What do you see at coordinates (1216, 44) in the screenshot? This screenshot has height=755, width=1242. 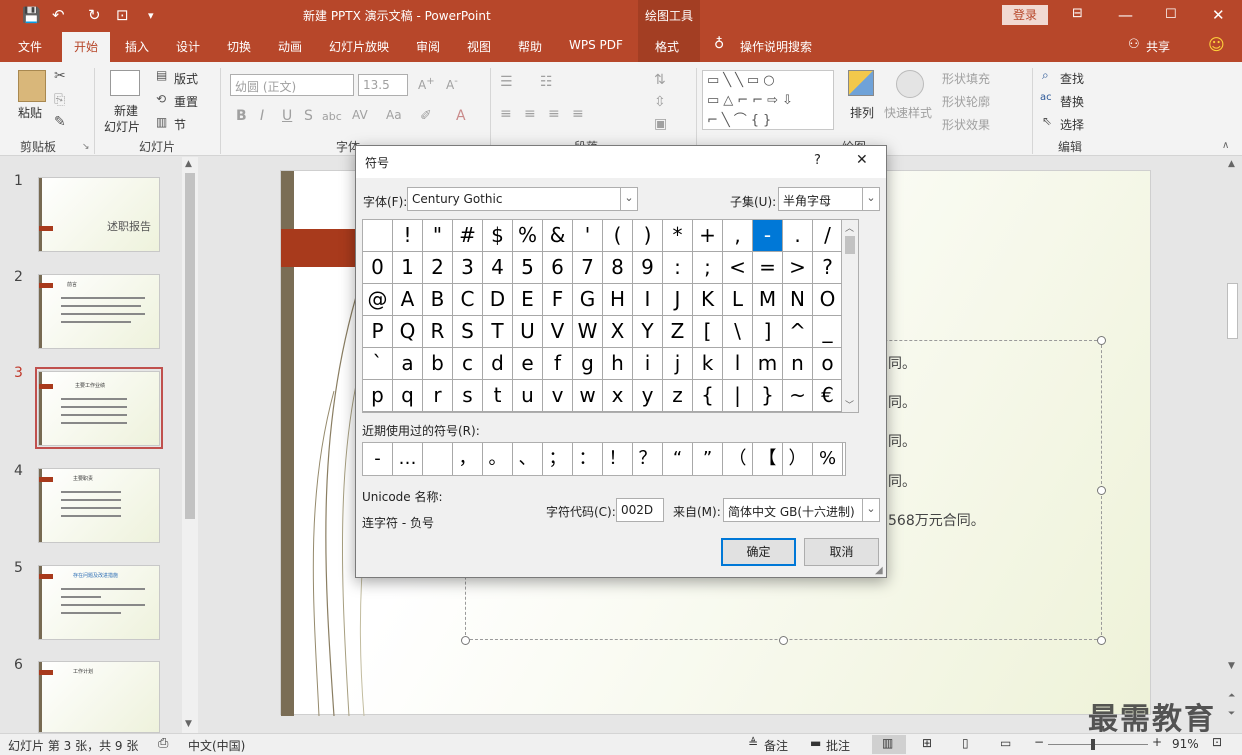 I see `smiley-icon: ☺` at bounding box center [1216, 44].